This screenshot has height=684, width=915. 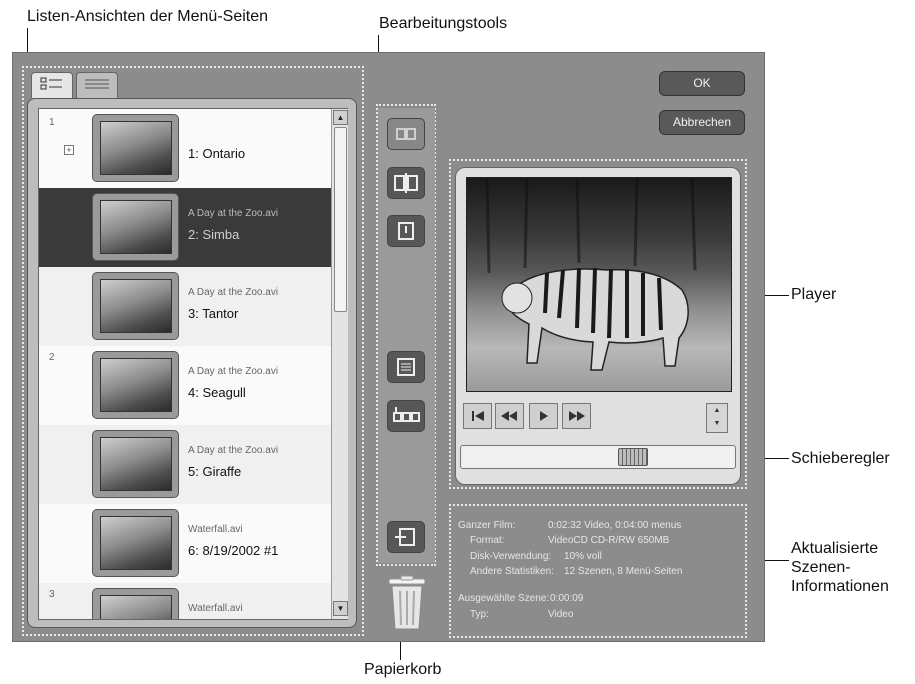 I want to click on skip-start-icon, so click(x=478, y=416).